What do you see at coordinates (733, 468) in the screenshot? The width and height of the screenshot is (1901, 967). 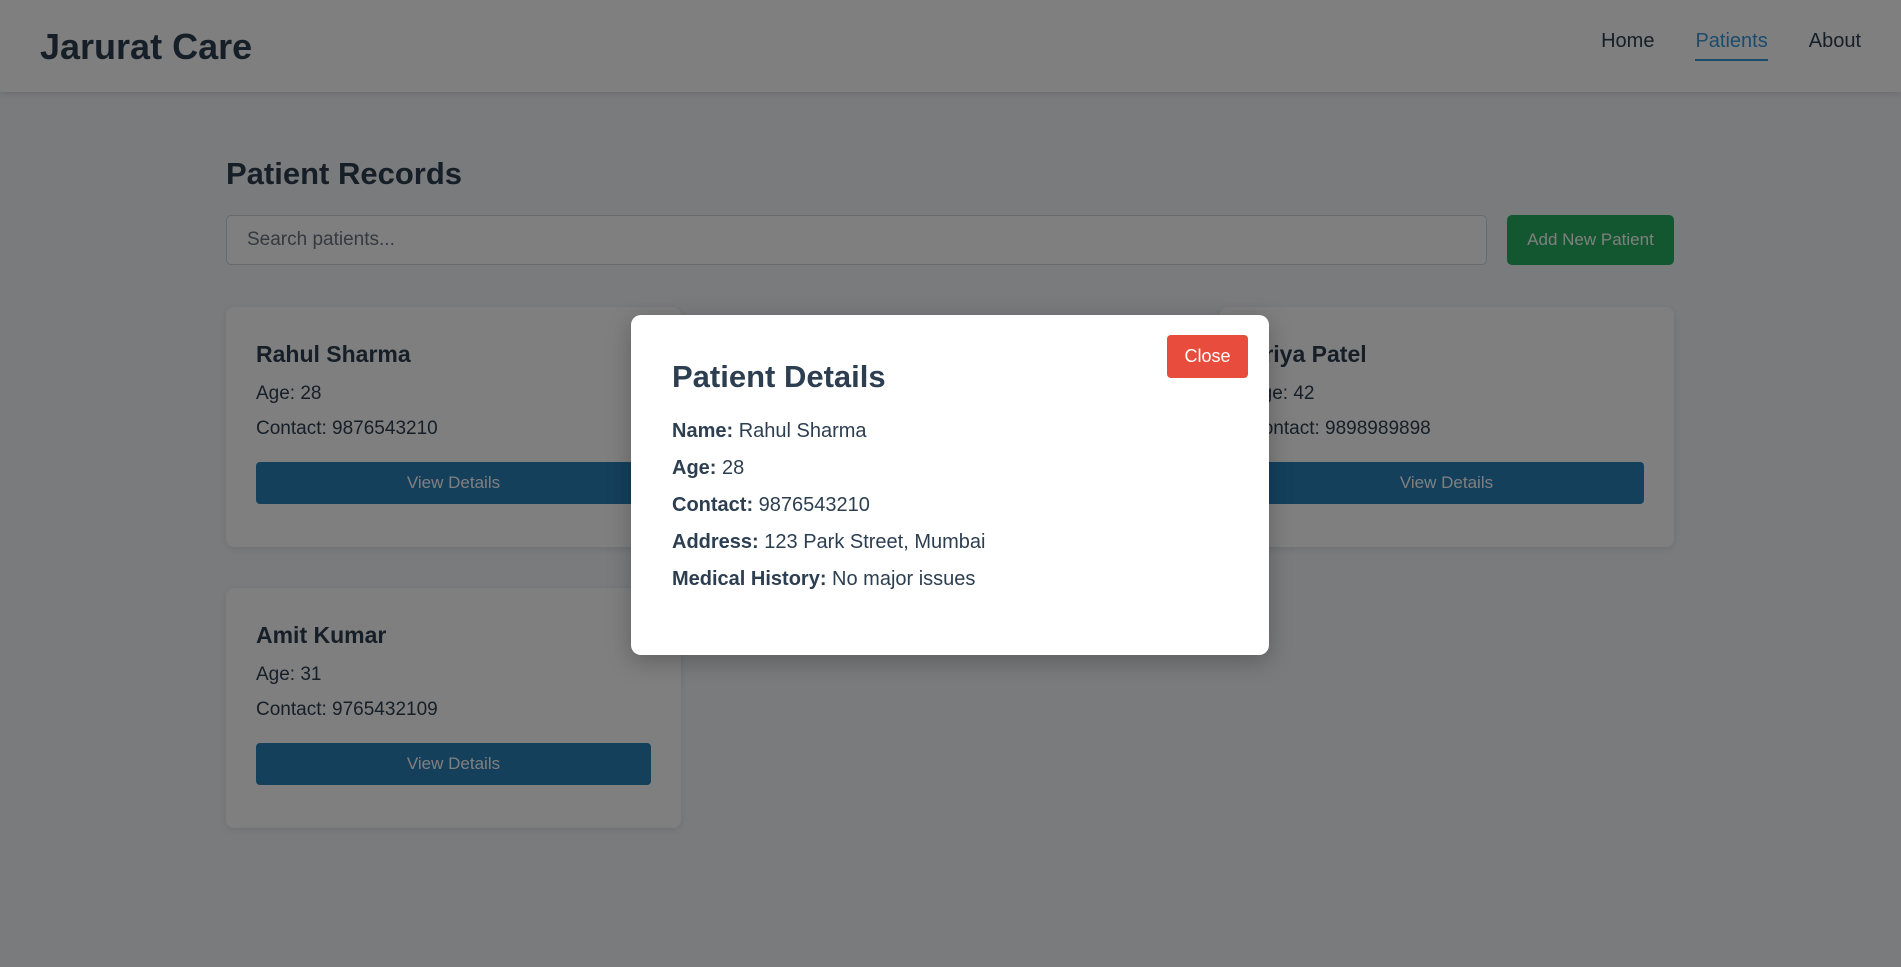 I see `detail-value: 28` at bounding box center [733, 468].